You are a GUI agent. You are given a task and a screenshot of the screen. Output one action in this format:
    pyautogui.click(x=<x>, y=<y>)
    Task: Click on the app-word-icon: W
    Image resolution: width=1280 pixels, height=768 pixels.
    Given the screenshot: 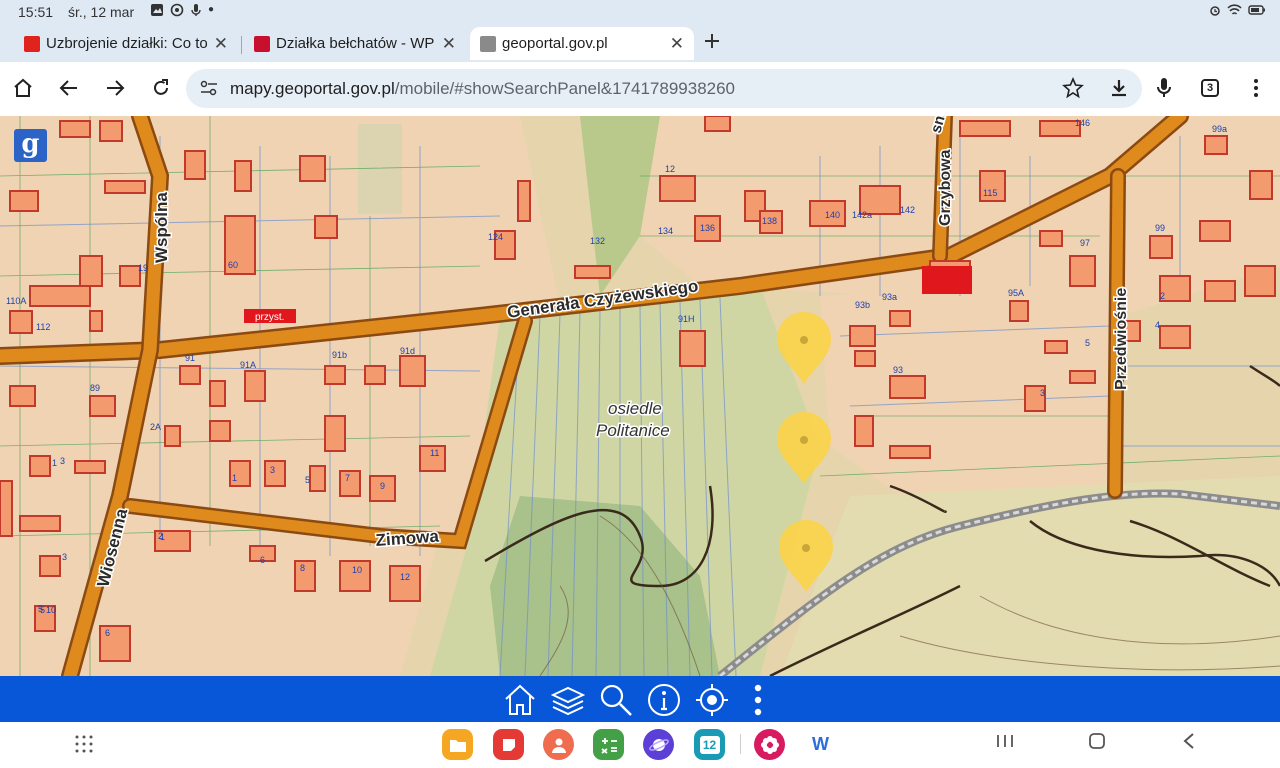 What is the action you would take?
    pyautogui.click(x=820, y=744)
    